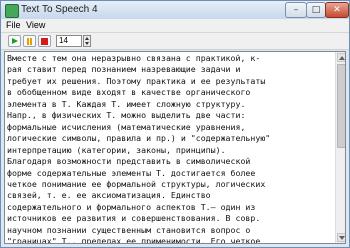  I want to click on scroll-down-button, so click(341, 237).